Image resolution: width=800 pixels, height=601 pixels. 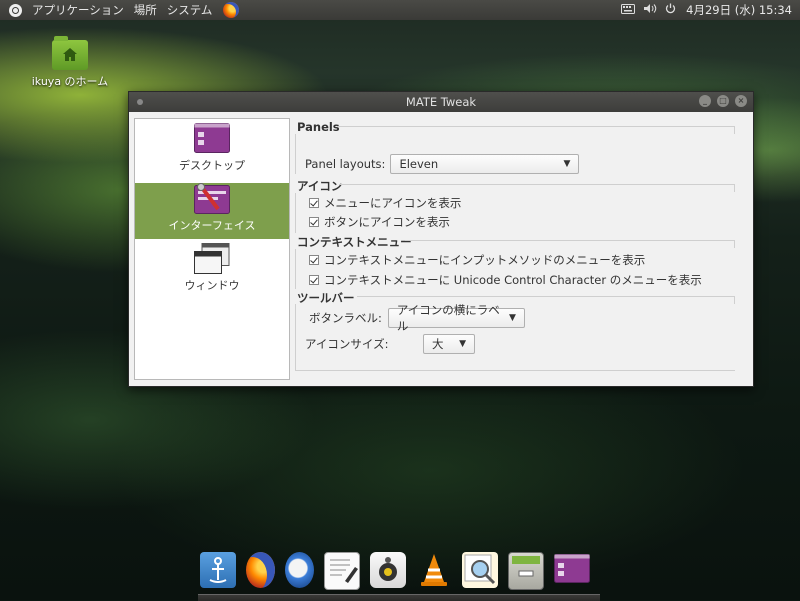 I want to click on button-icons-label: ボタンにアイコンを表示, so click(x=387, y=222).